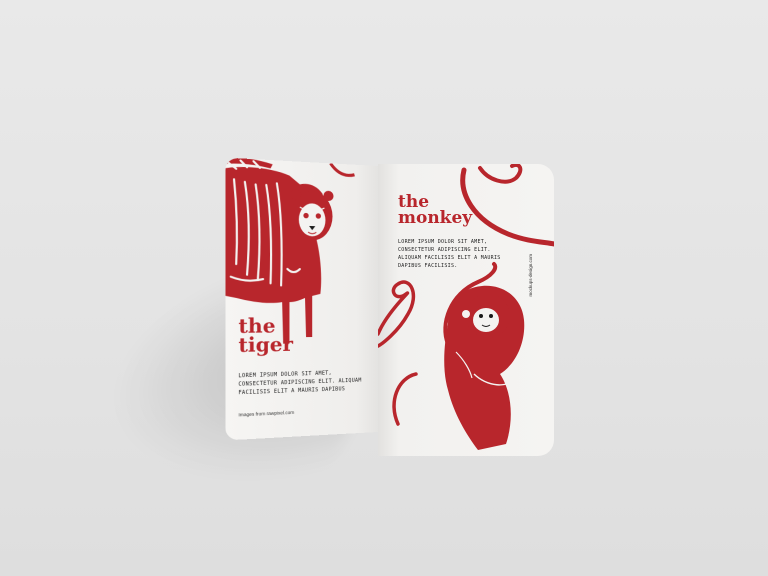  What do you see at coordinates (500, 173) in the screenshot?
I see `top-curl` at bounding box center [500, 173].